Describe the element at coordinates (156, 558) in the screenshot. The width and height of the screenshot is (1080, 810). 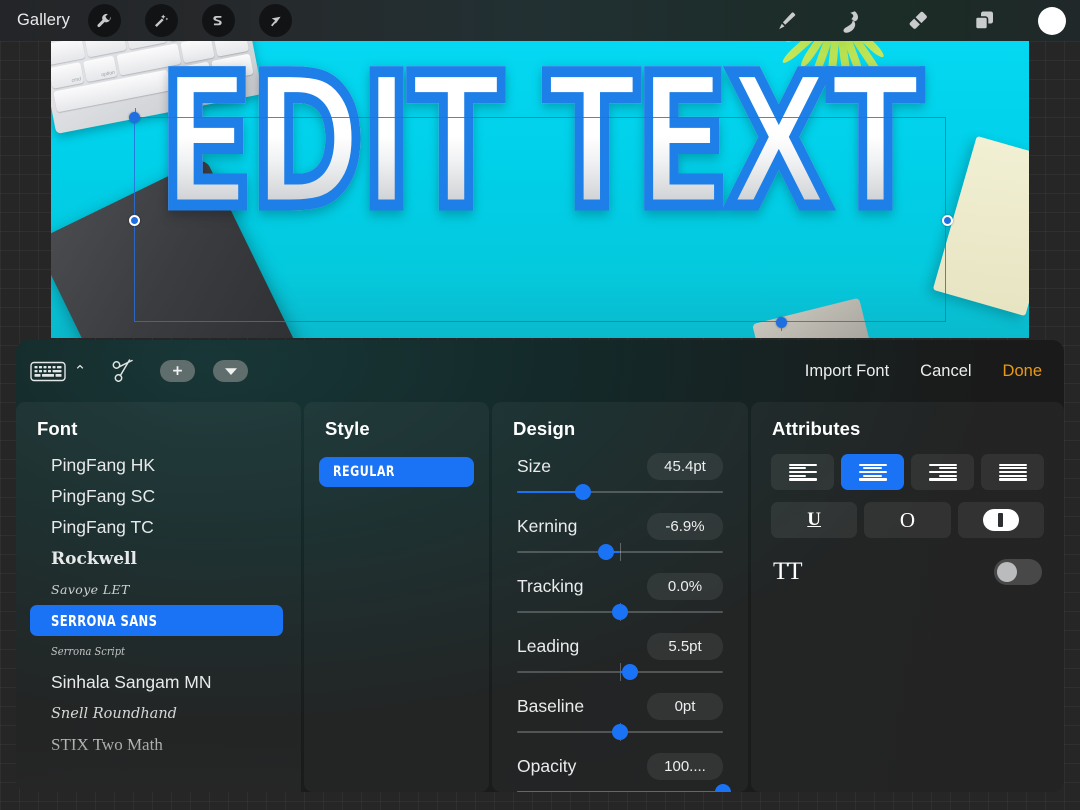
I see `font-list-item: Rockwell` at that location.